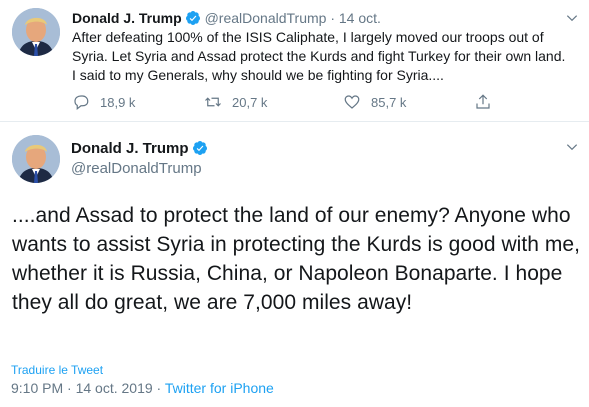 This screenshot has height=407, width=589. I want to click on reply-icon, so click(81, 102).